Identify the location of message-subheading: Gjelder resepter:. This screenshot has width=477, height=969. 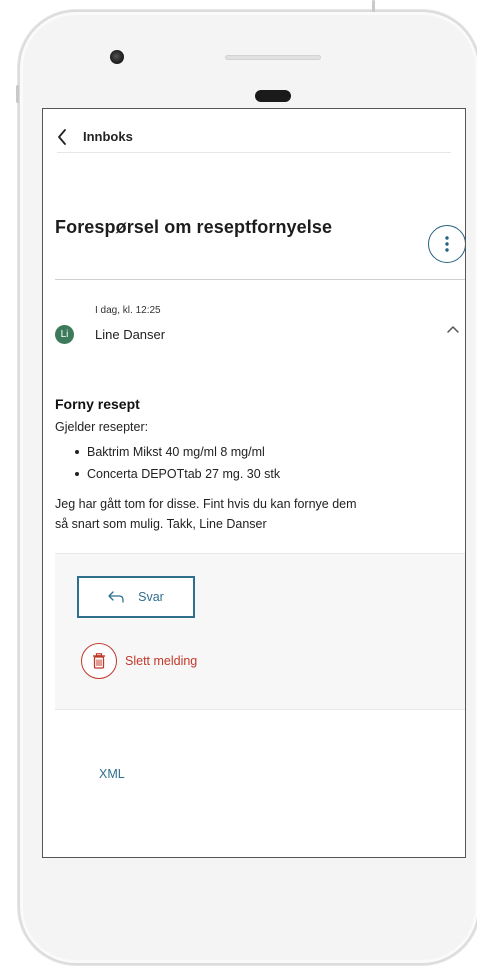
(102, 427).